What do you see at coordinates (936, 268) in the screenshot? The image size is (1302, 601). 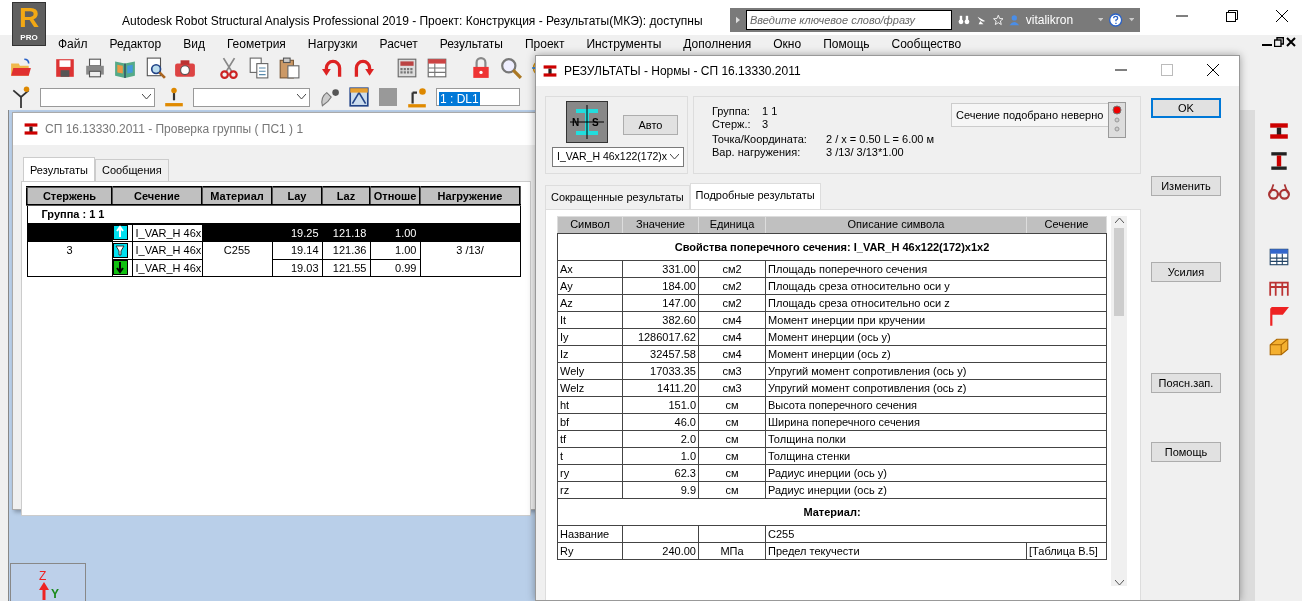 I see `table-cell: Площадь поперечного сечения` at bounding box center [936, 268].